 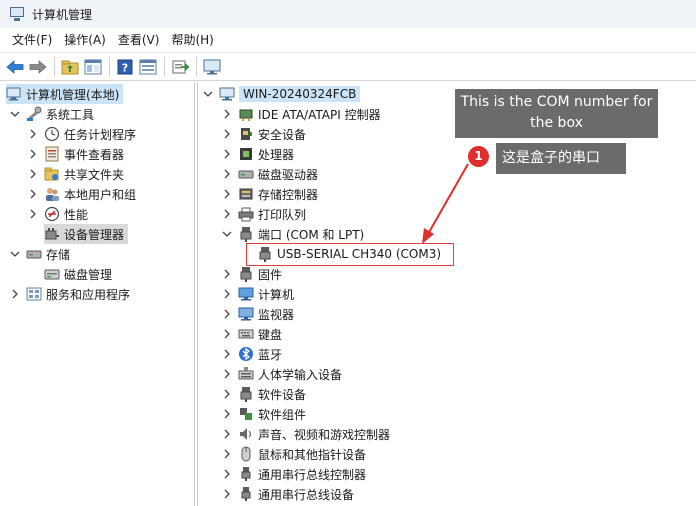 What do you see at coordinates (38, 67) in the screenshot?
I see `forward-arrow-icon` at bounding box center [38, 67].